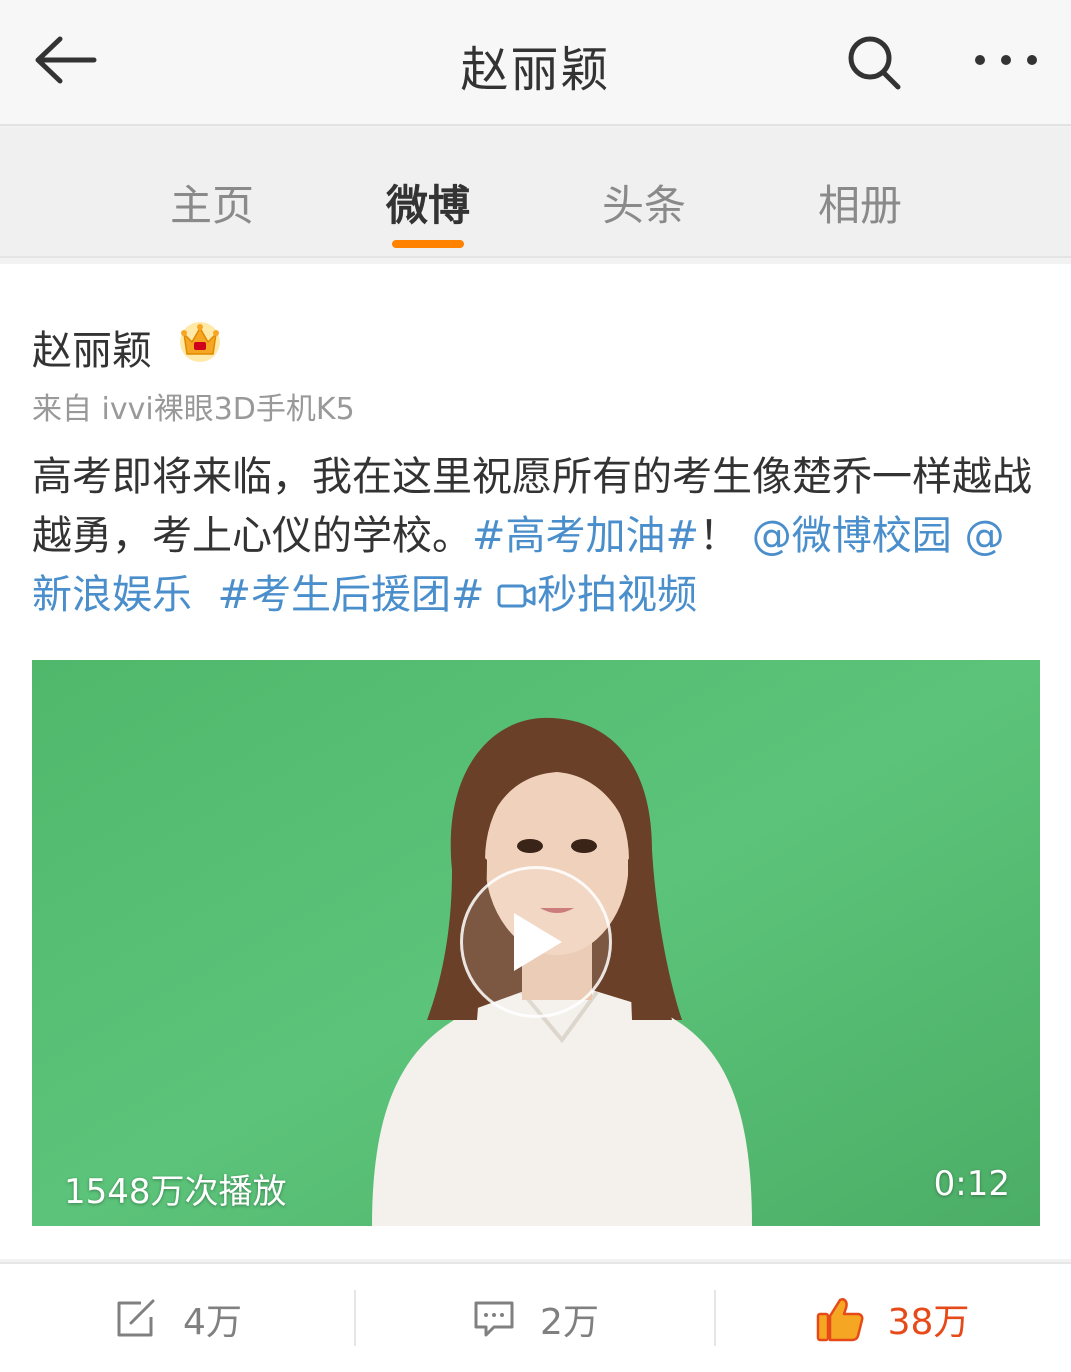 The image size is (1071, 1372). Describe the element at coordinates (200, 342) in the screenshot. I see `crown-icon` at that location.